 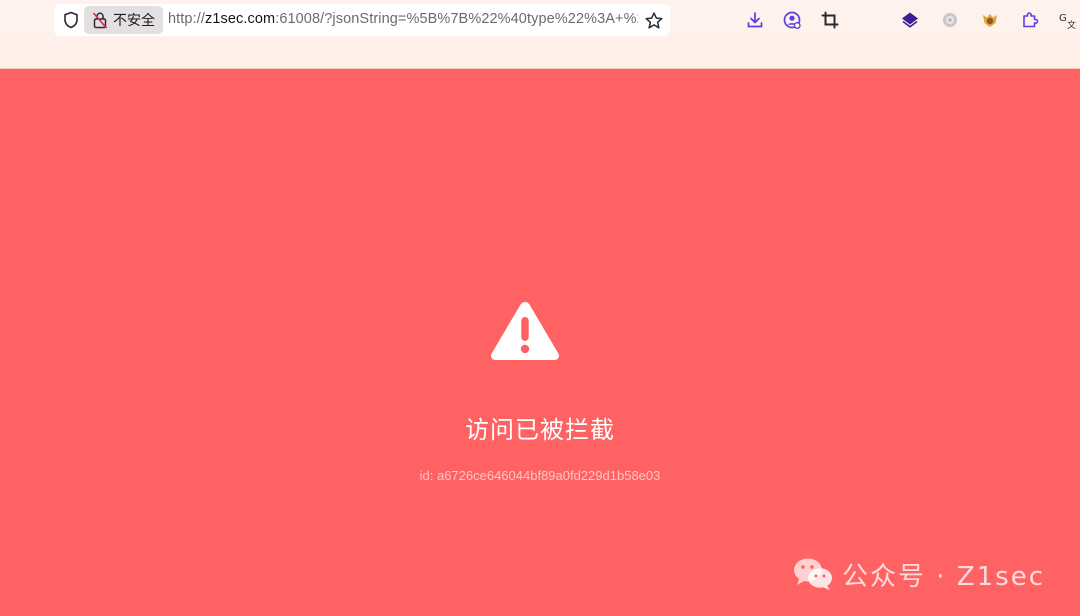 What do you see at coordinates (1063, 18) in the screenshot?
I see `svg-text: G` at bounding box center [1063, 18].